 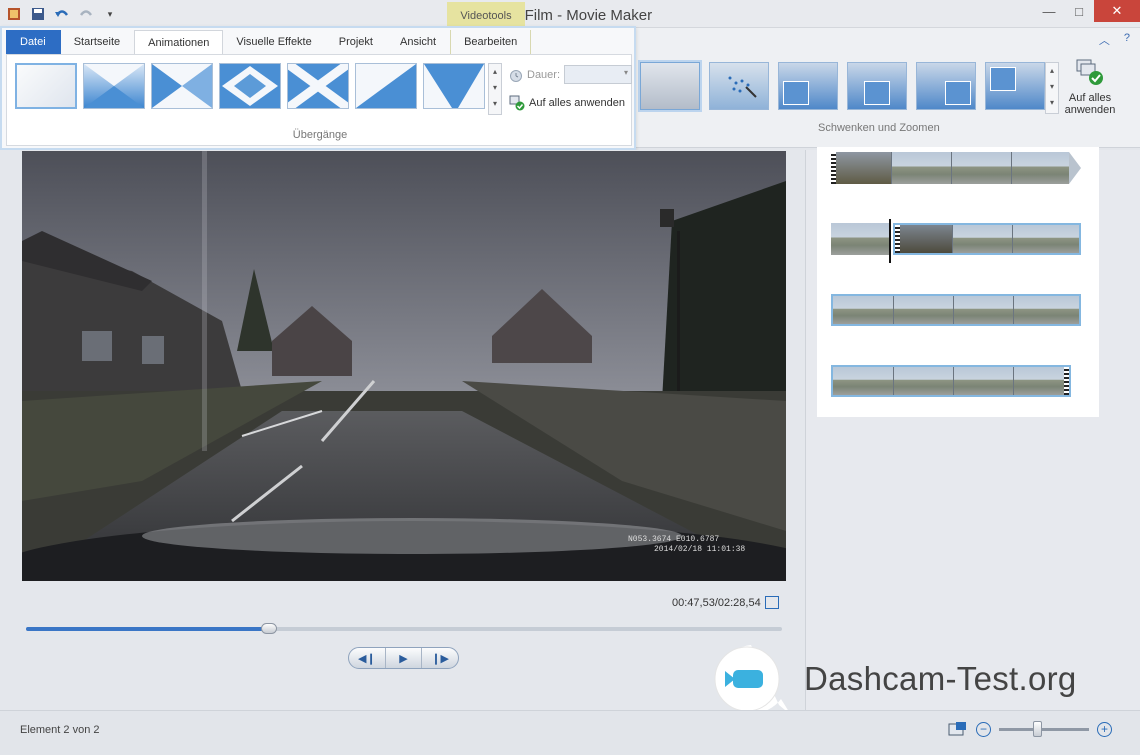 I want to click on transitions-gallery, so click(x=250, y=86).